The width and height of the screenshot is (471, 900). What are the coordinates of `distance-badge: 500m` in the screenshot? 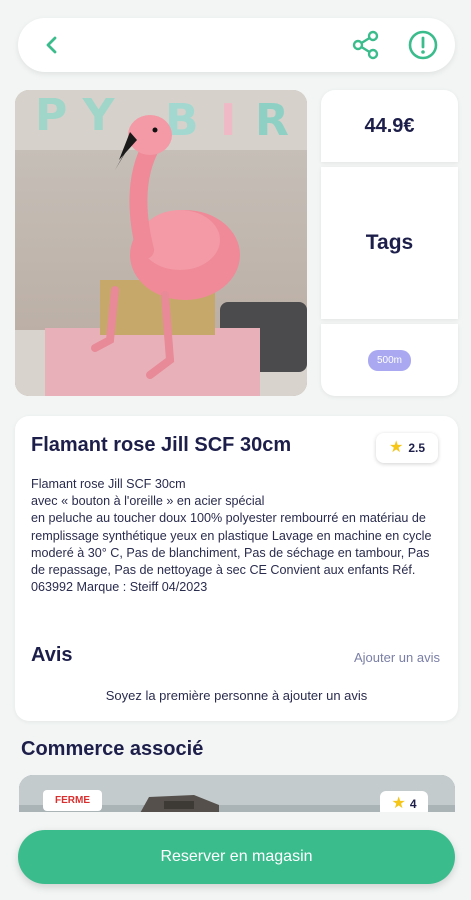 It's located at (389, 360).